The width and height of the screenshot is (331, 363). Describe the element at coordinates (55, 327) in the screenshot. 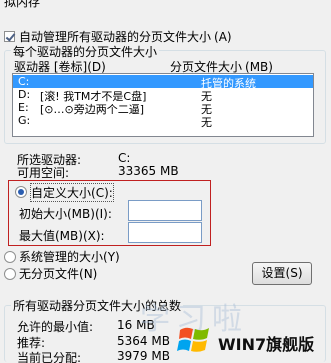

I see `min-allowed-label: 允许的最小值:` at that location.